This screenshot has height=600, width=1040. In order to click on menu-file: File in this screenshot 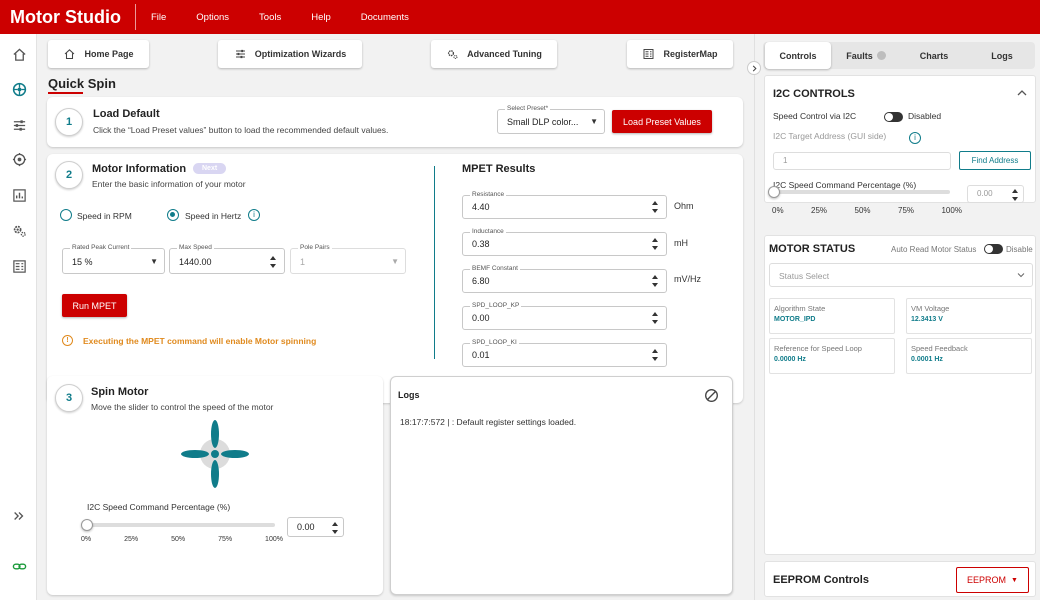, I will do `click(158, 17)`.